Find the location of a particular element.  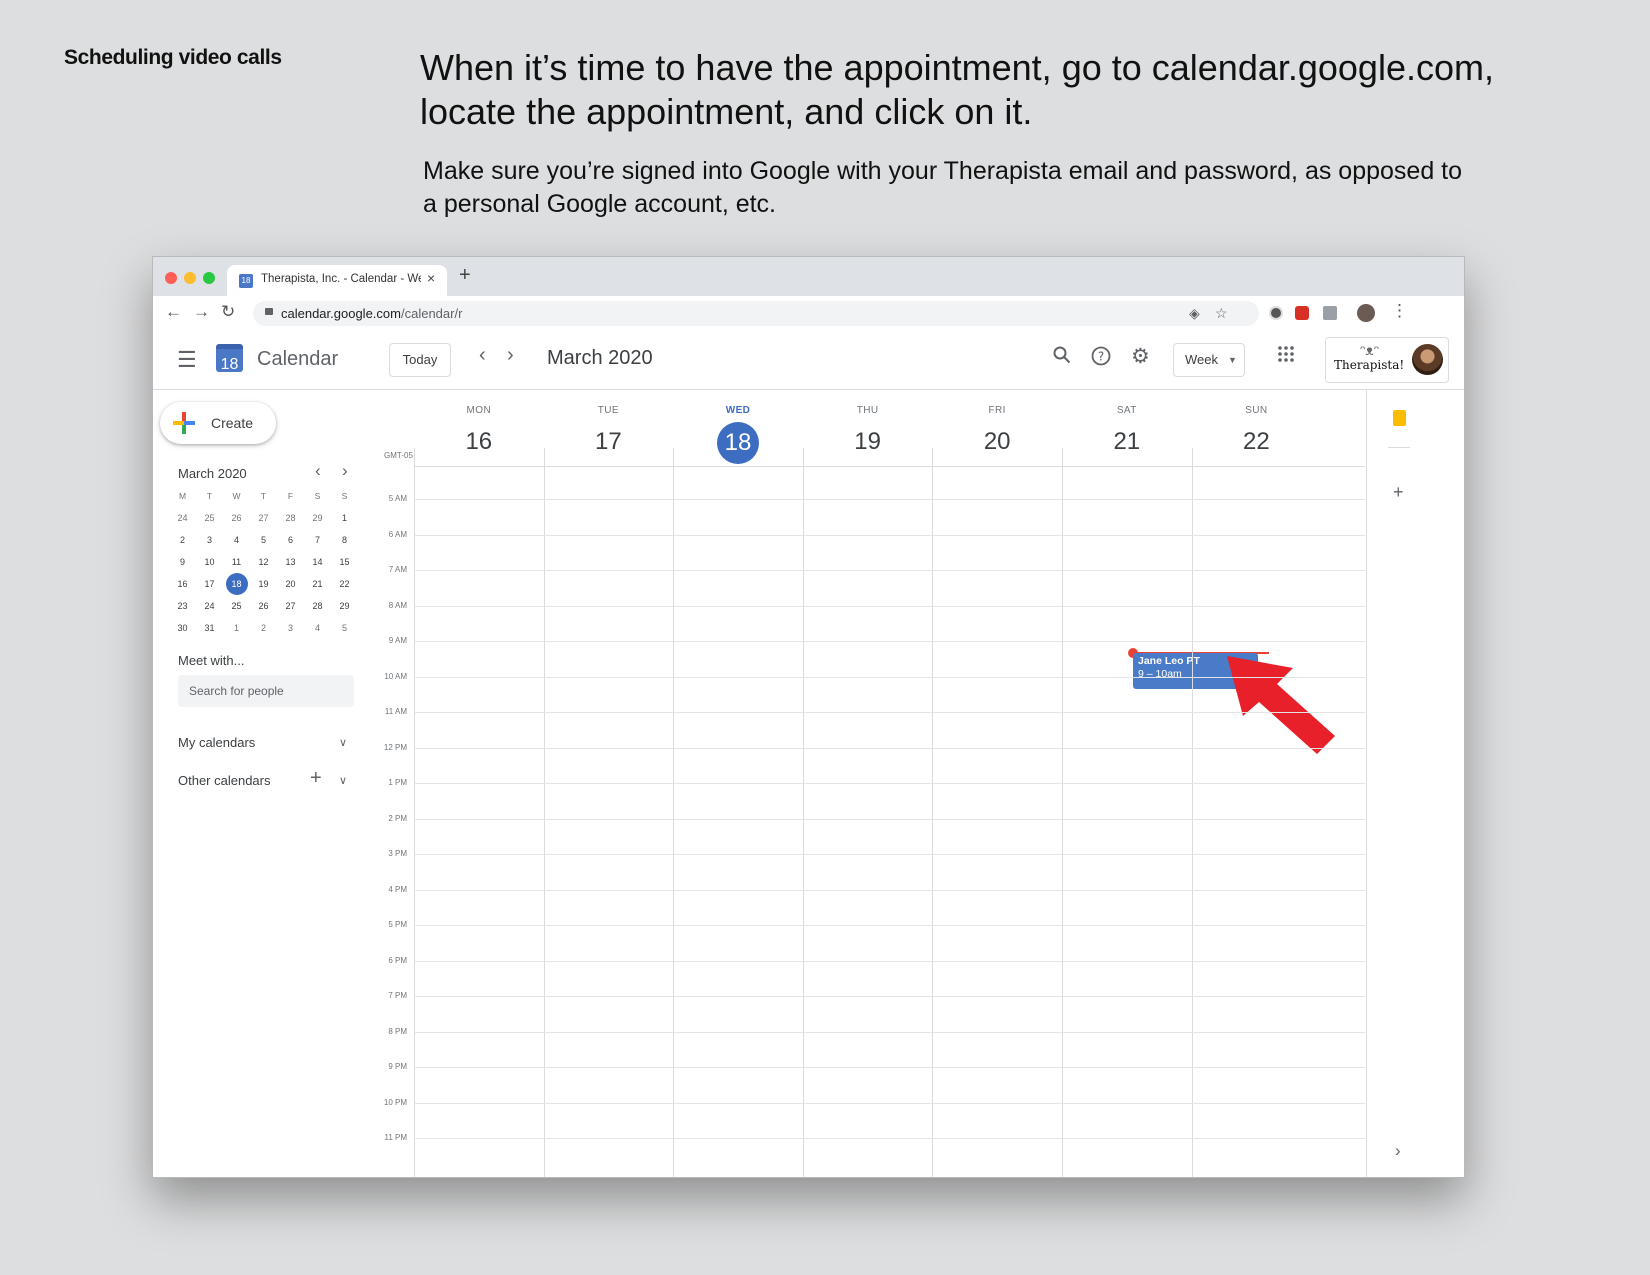

hour-label: 4 PM is located at coordinates (397, 889).